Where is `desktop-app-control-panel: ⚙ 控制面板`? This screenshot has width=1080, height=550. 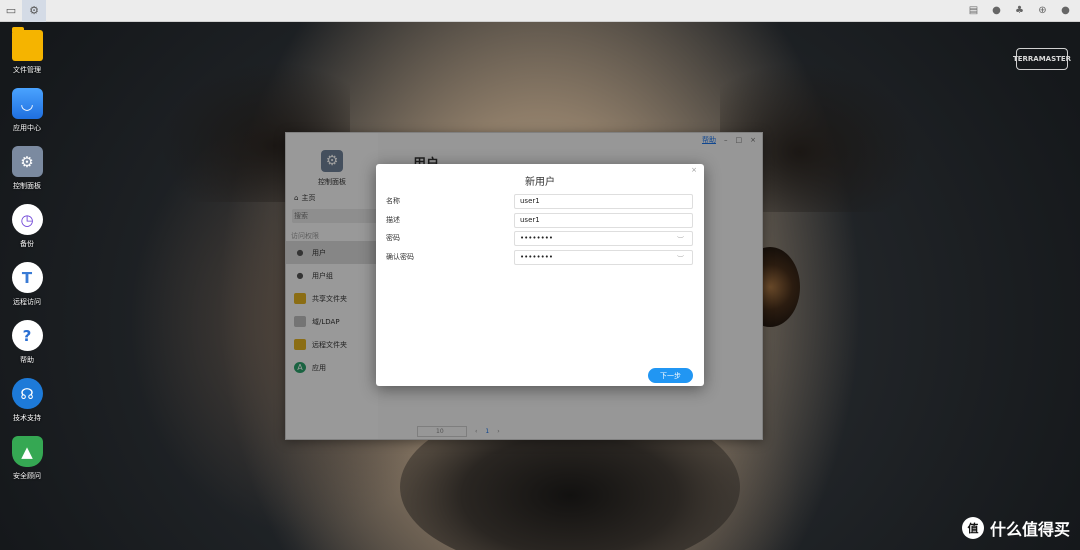
desktop-app-control-panel: ⚙ 控制面板 is located at coordinates (27, 171).